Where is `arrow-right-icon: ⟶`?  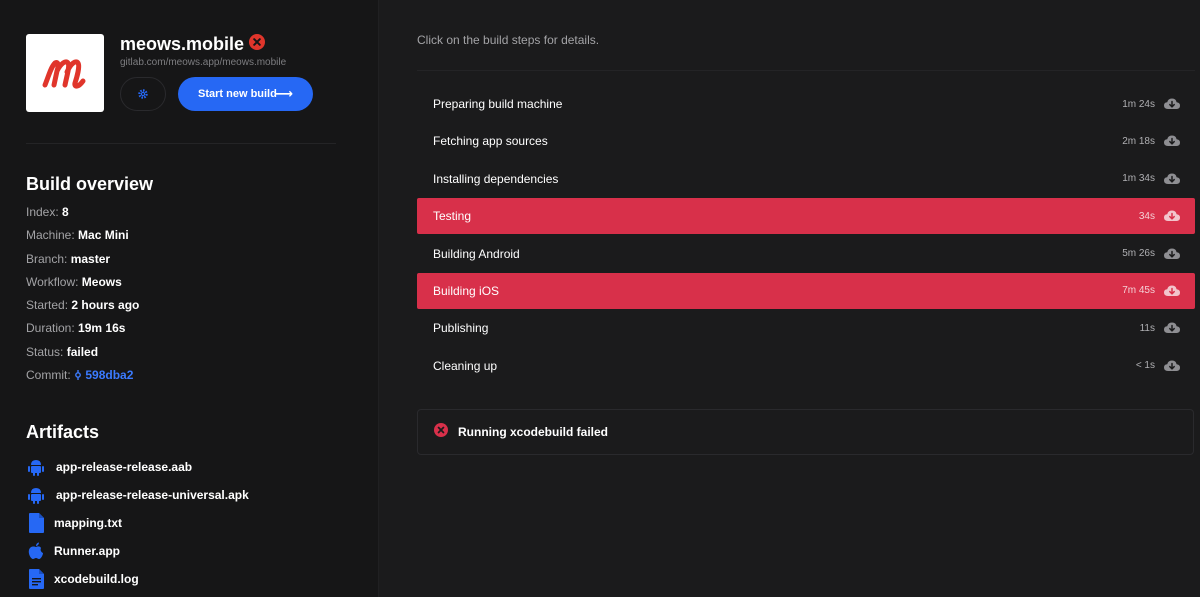 arrow-right-icon: ⟶ is located at coordinates (283, 93).